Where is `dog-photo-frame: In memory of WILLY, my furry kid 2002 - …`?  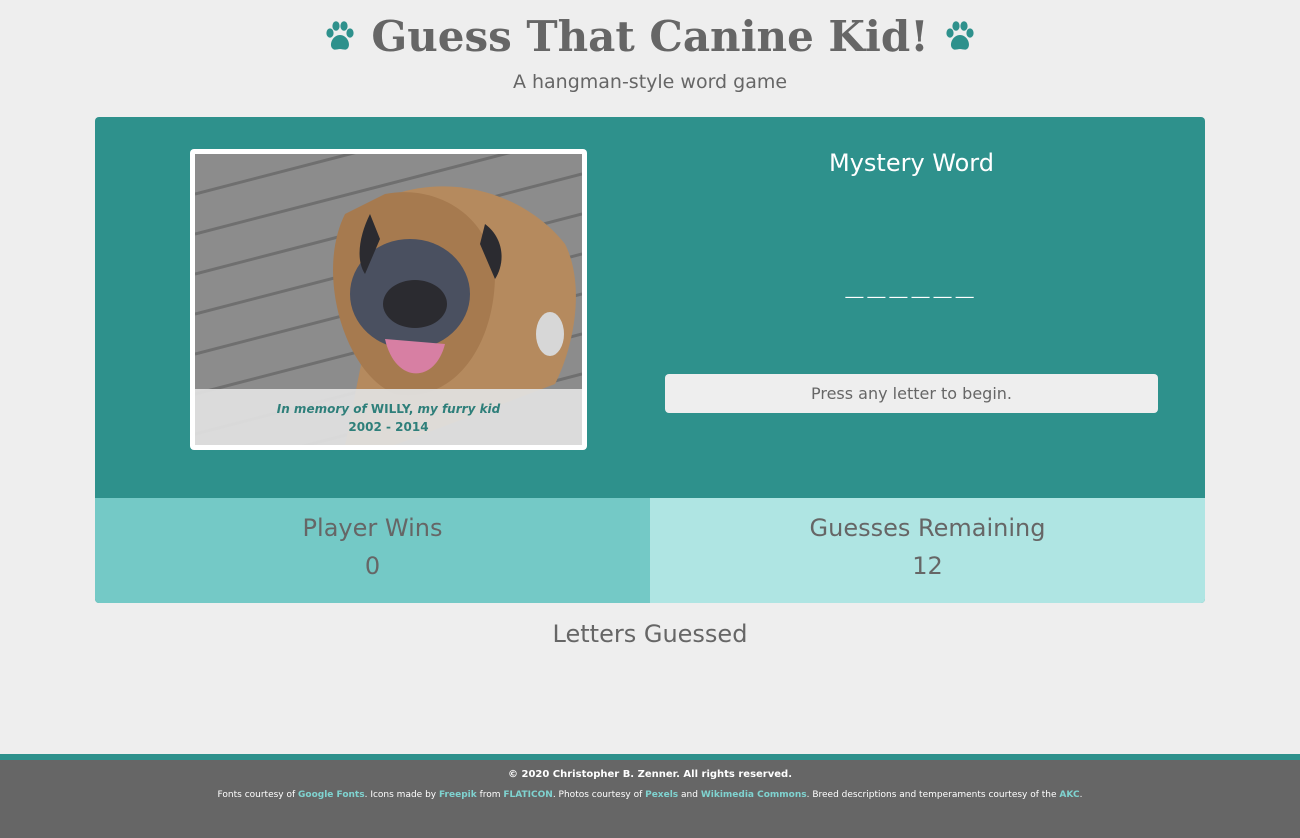 dog-photo-frame: In memory of WILLY, my furry kid 2002 - … is located at coordinates (388, 299).